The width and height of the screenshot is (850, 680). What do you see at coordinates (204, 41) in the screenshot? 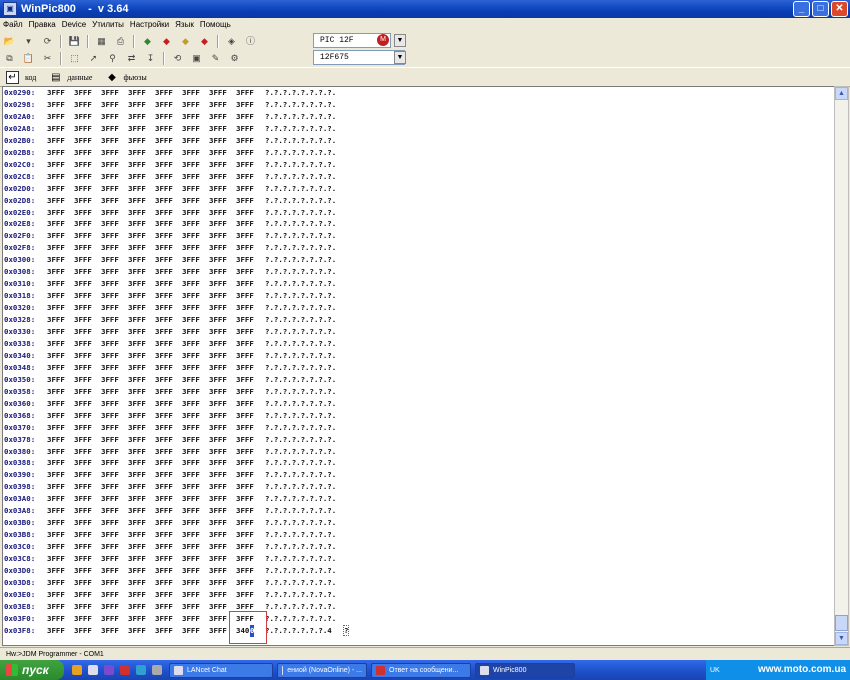
I see `erase-icon: ◆` at bounding box center [204, 41].